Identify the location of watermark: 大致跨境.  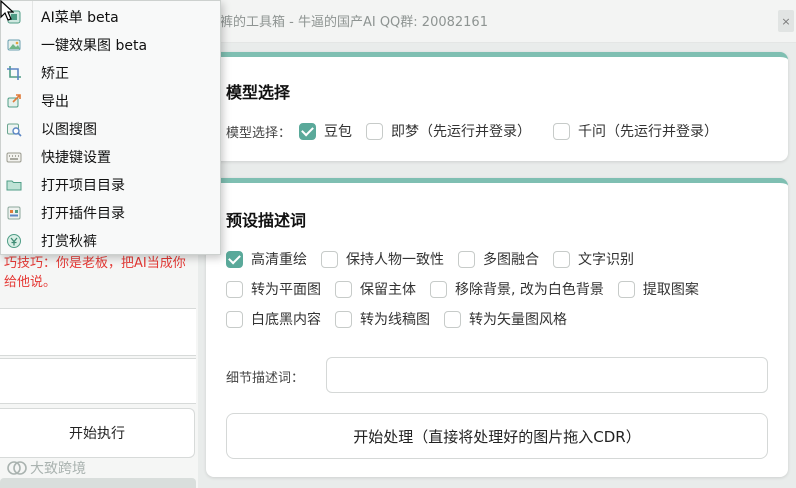
(46, 468).